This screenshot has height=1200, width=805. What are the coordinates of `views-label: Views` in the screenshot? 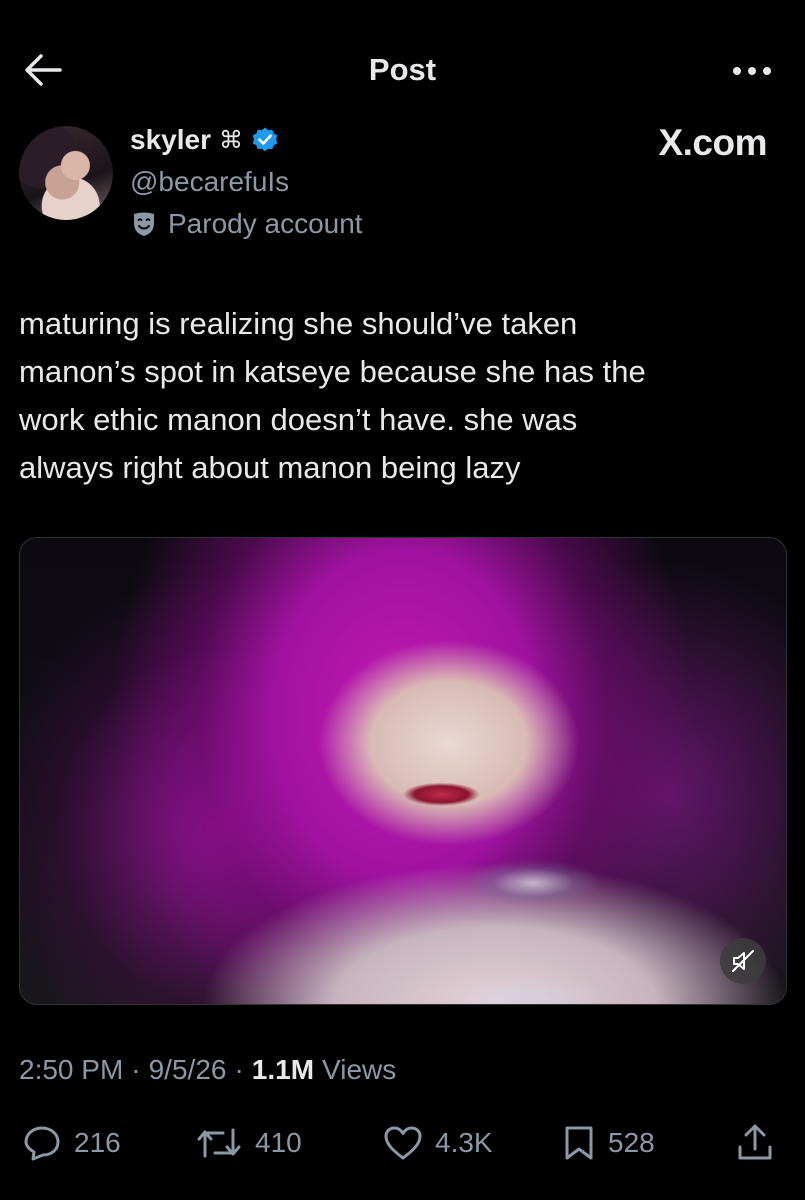 It's located at (359, 1069).